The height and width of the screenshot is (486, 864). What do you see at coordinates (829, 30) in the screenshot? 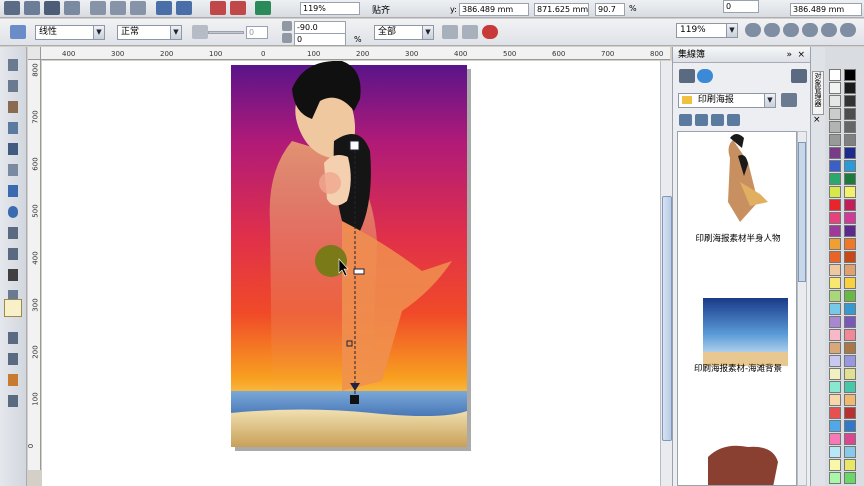
I see `zoom-page-icon` at bounding box center [829, 30].